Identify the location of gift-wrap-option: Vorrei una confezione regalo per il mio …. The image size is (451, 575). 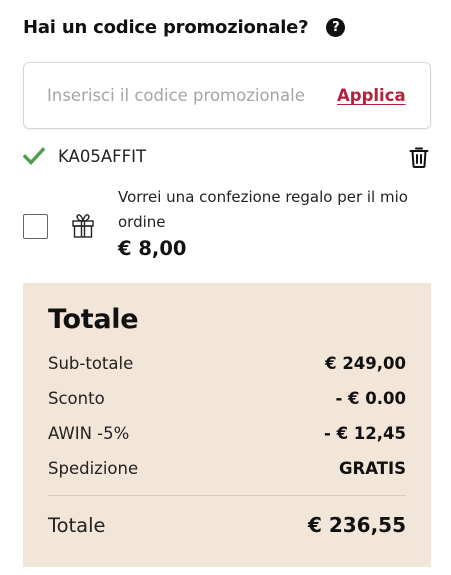
(227, 225).